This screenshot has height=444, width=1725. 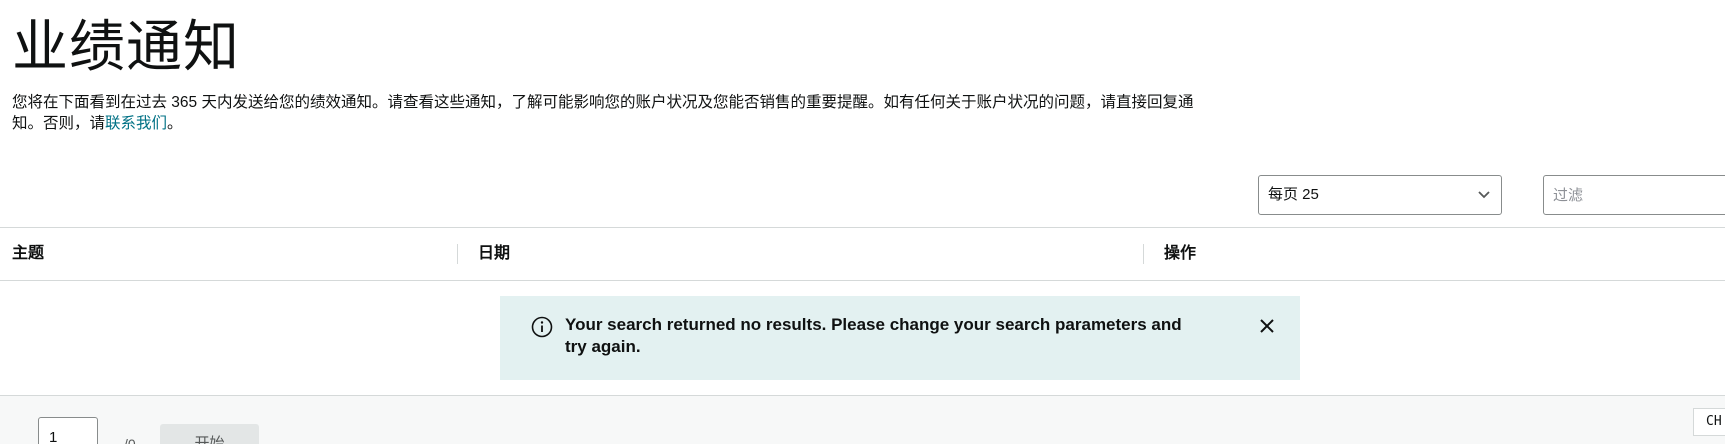 What do you see at coordinates (1380, 195) in the screenshot?
I see `per-page-select: 每页 25` at bounding box center [1380, 195].